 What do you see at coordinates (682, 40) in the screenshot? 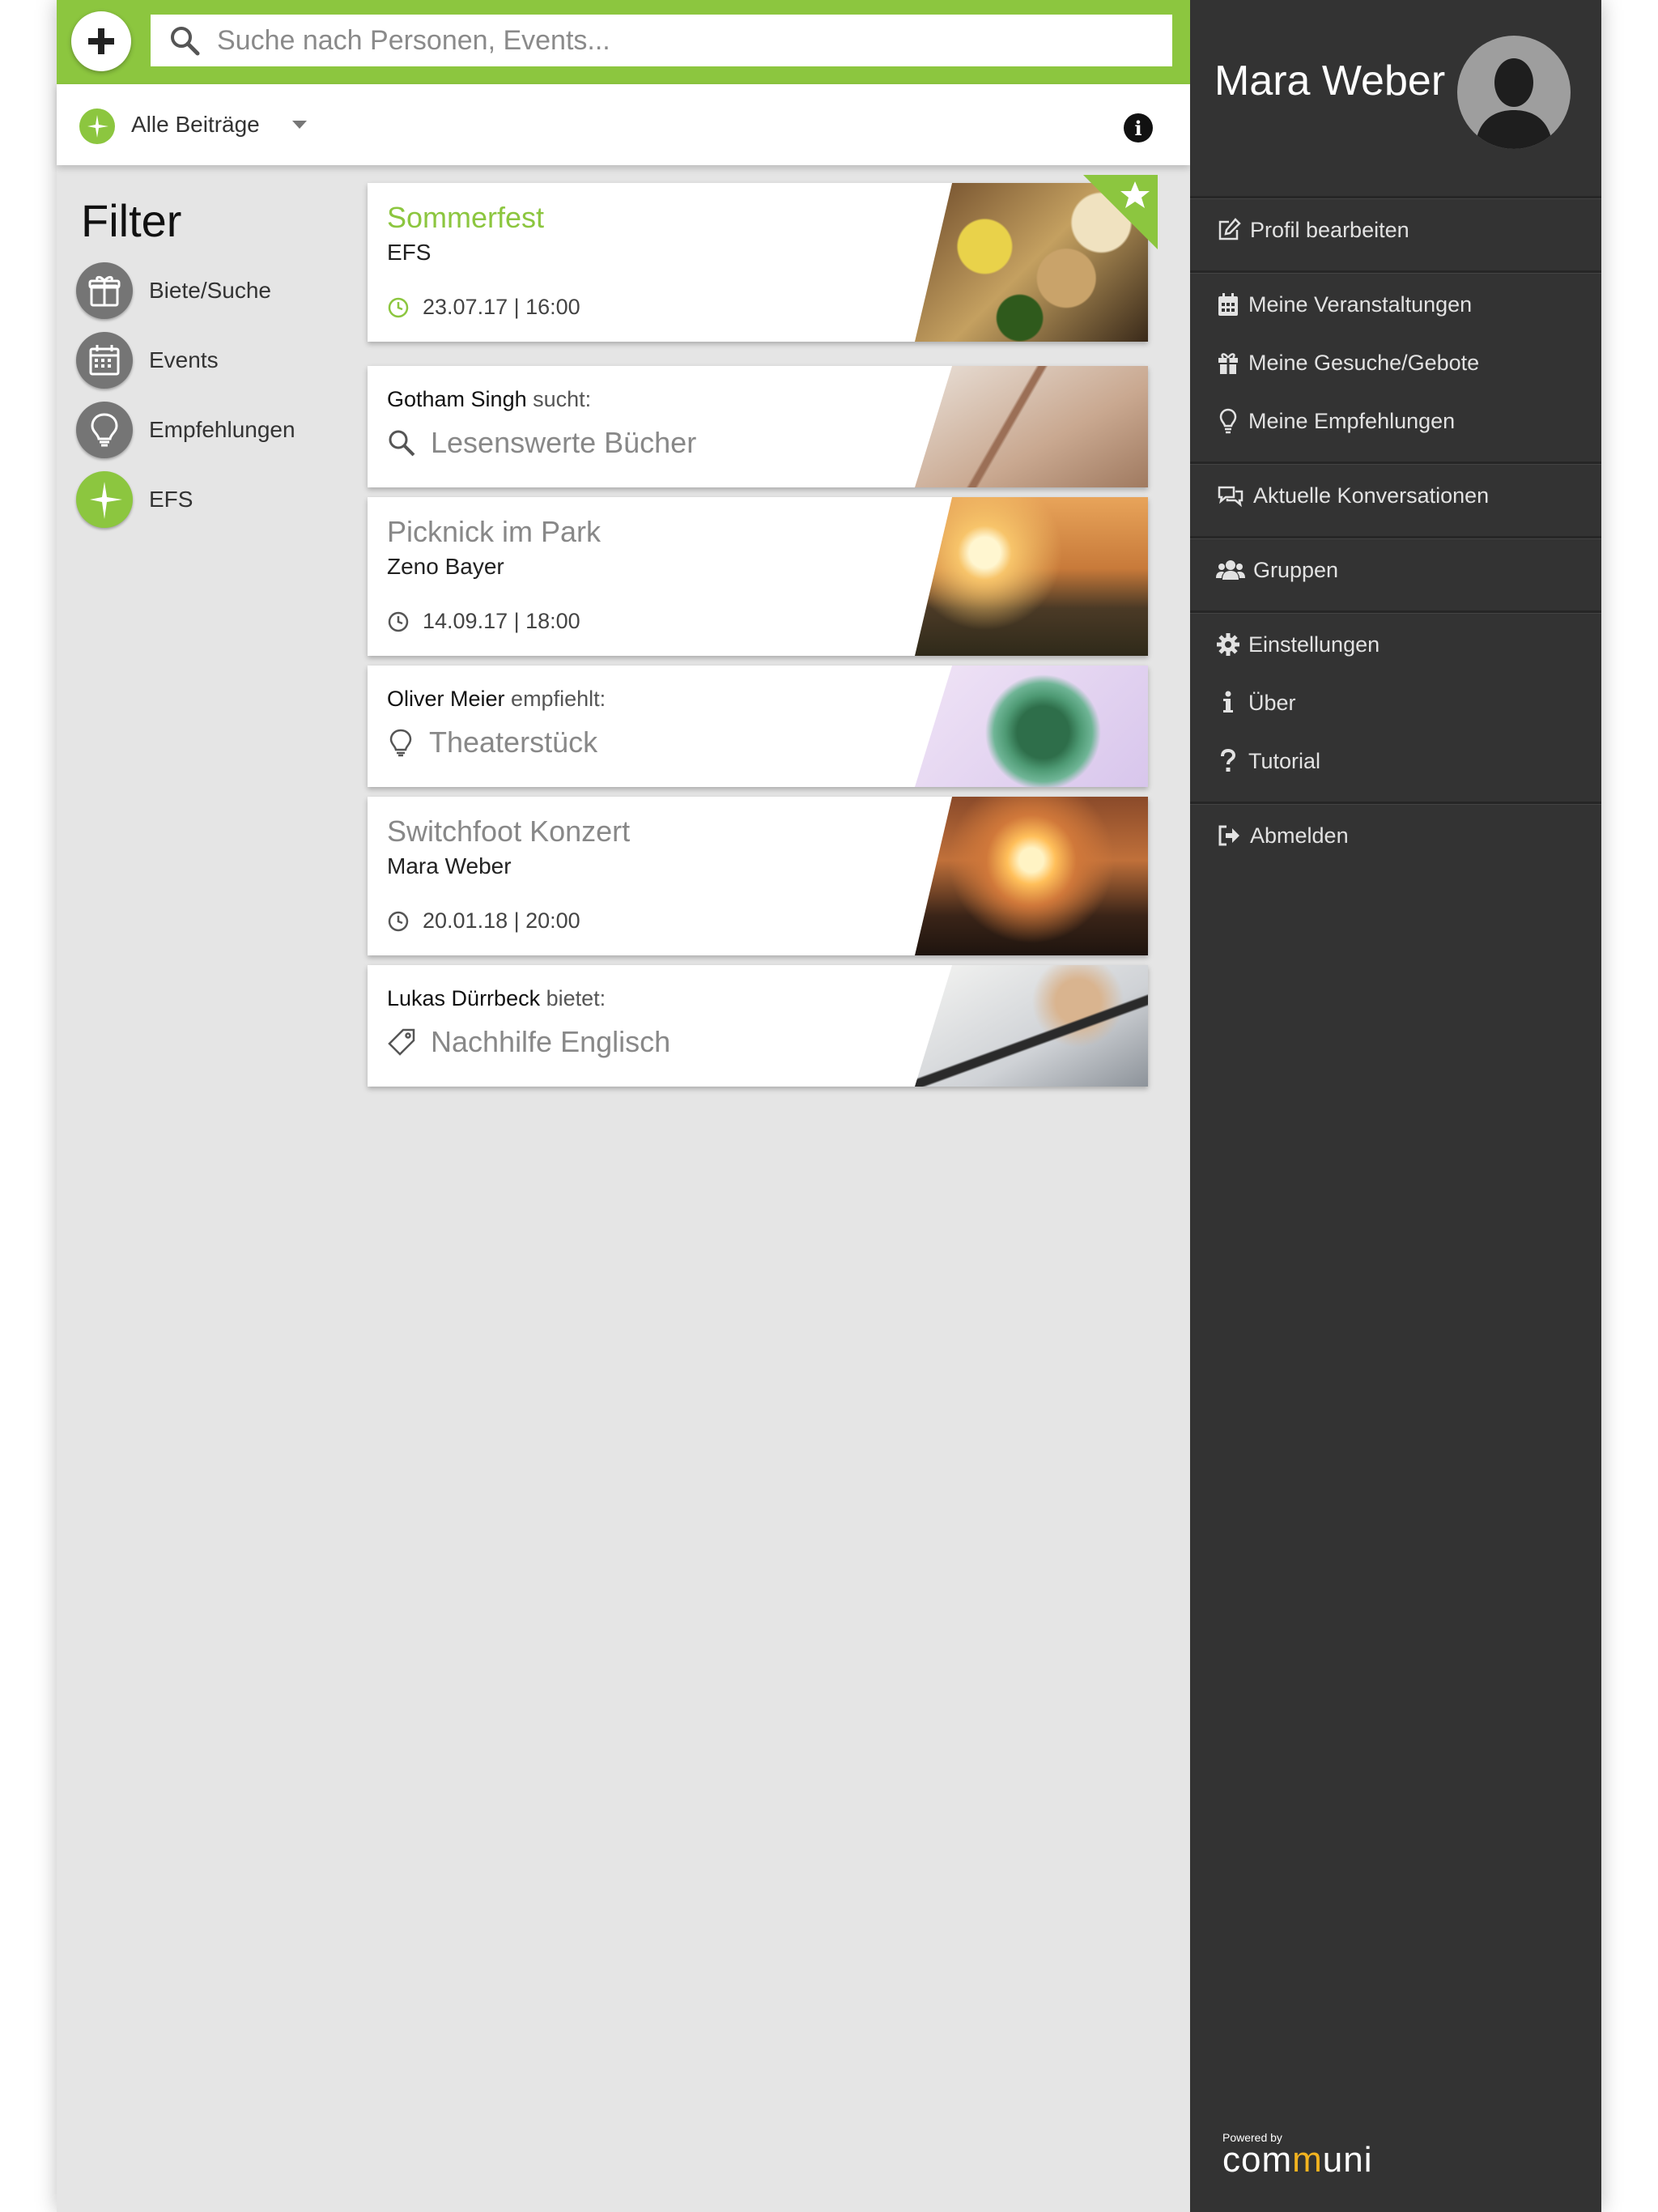
I see `search-input` at bounding box center [682, 40].